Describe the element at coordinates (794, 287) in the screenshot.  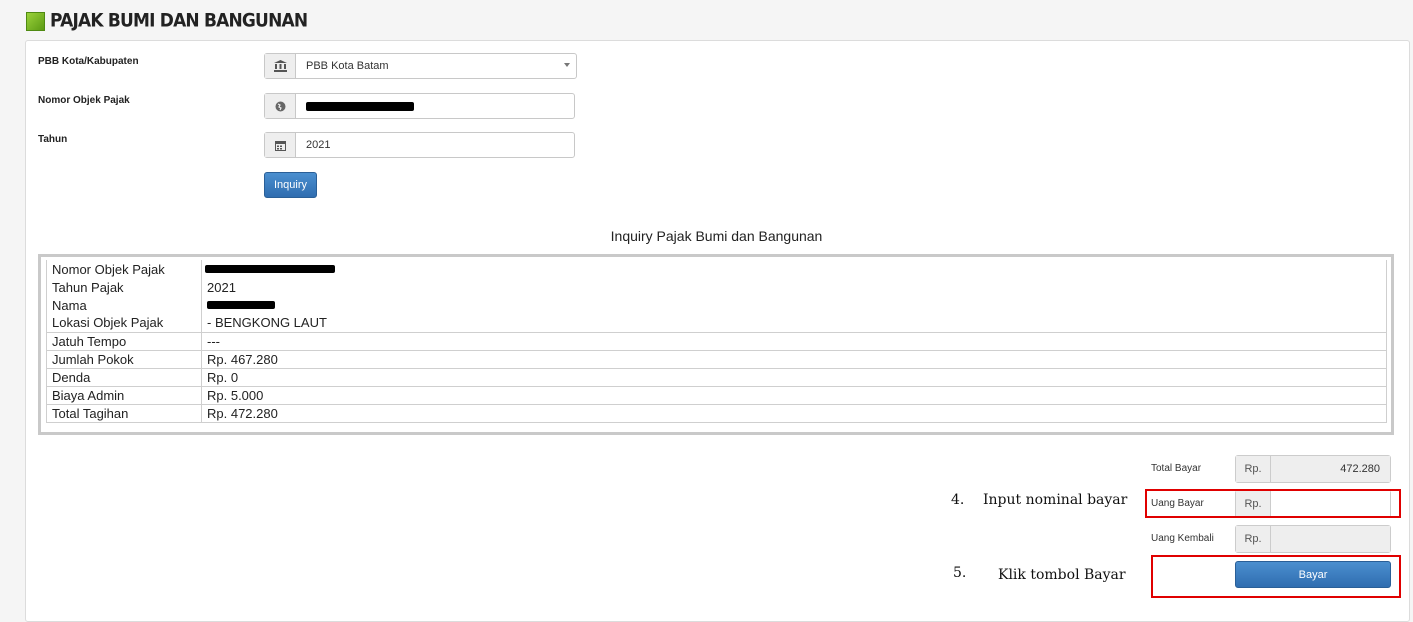
I see `row-value: 2021` at that location.